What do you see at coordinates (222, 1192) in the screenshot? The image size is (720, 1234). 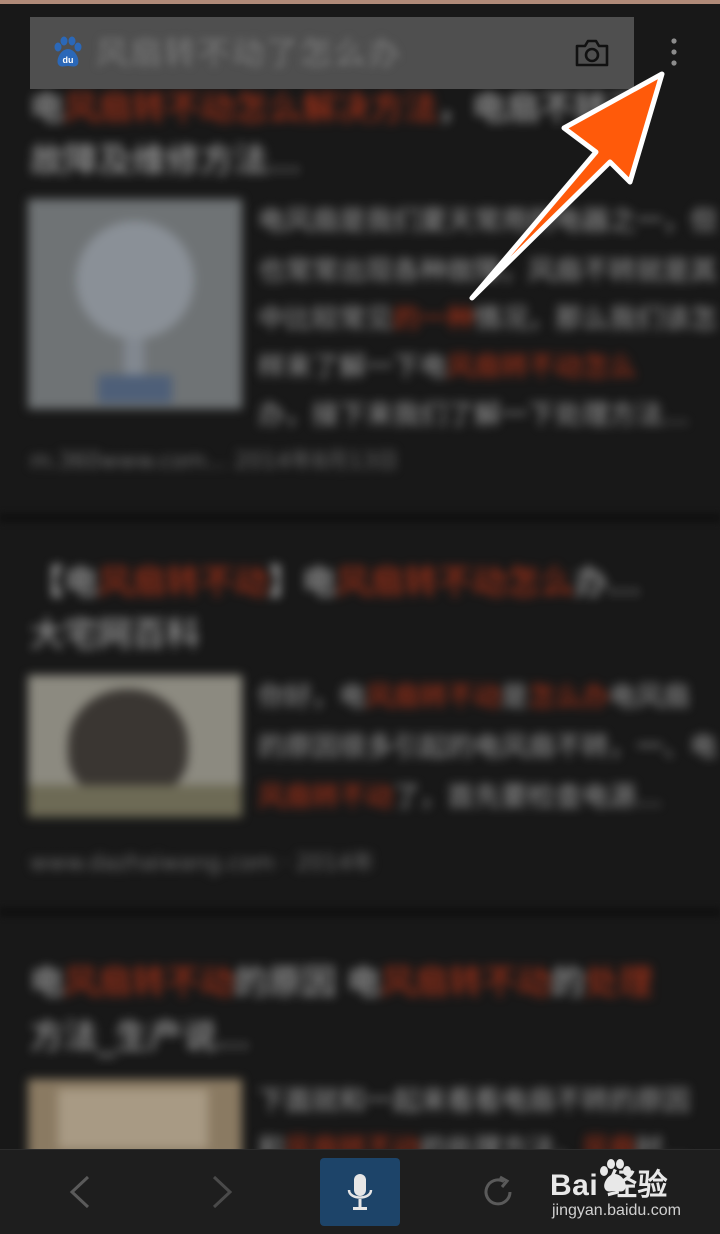 I see `chevron-right-icon` at bounding box center [222, 1192].